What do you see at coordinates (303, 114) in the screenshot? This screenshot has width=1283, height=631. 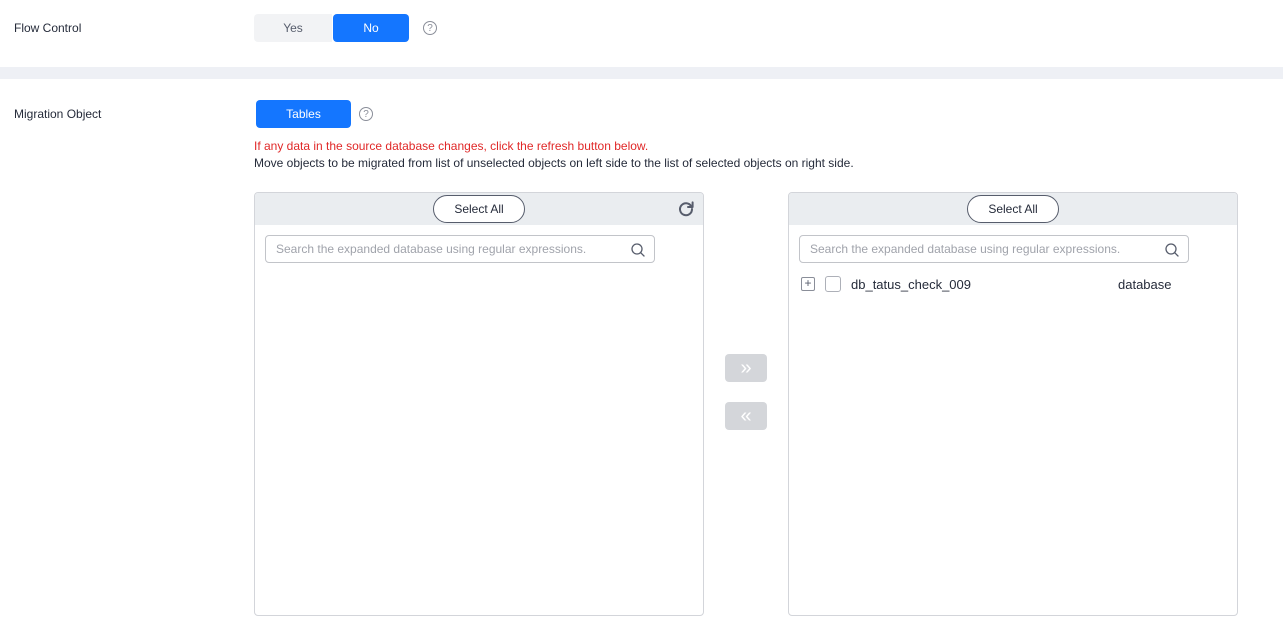 I see `tables-button: Tables` at bounding box center [303, 114].